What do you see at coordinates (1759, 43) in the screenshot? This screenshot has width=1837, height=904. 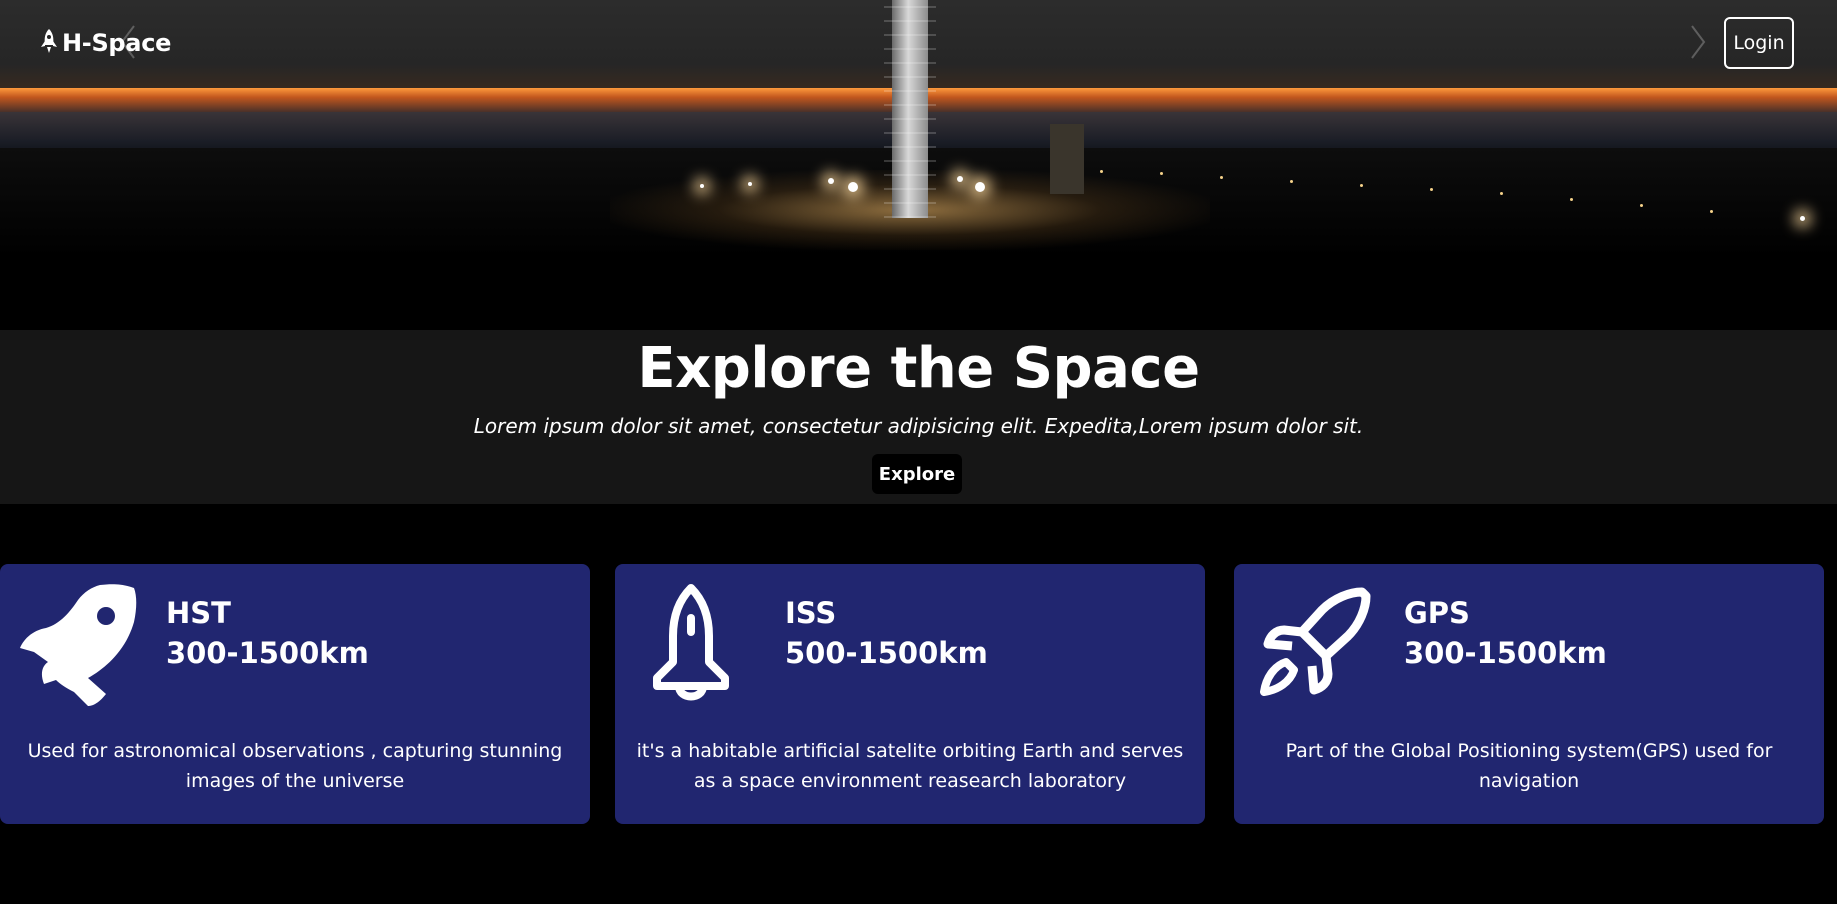 I see `login-button: Login` at bounding box center [1759, 43].